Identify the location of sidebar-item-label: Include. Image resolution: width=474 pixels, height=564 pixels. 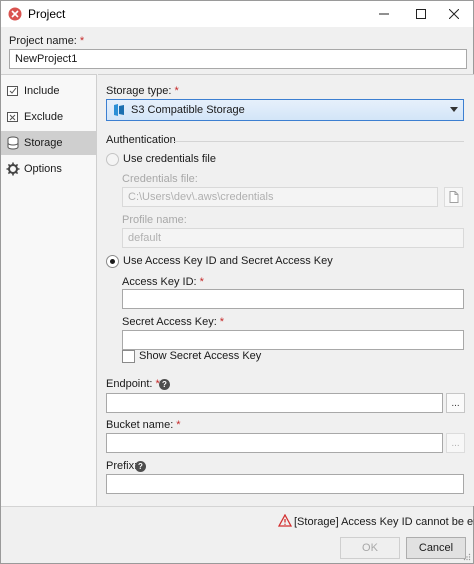
(42, 91).